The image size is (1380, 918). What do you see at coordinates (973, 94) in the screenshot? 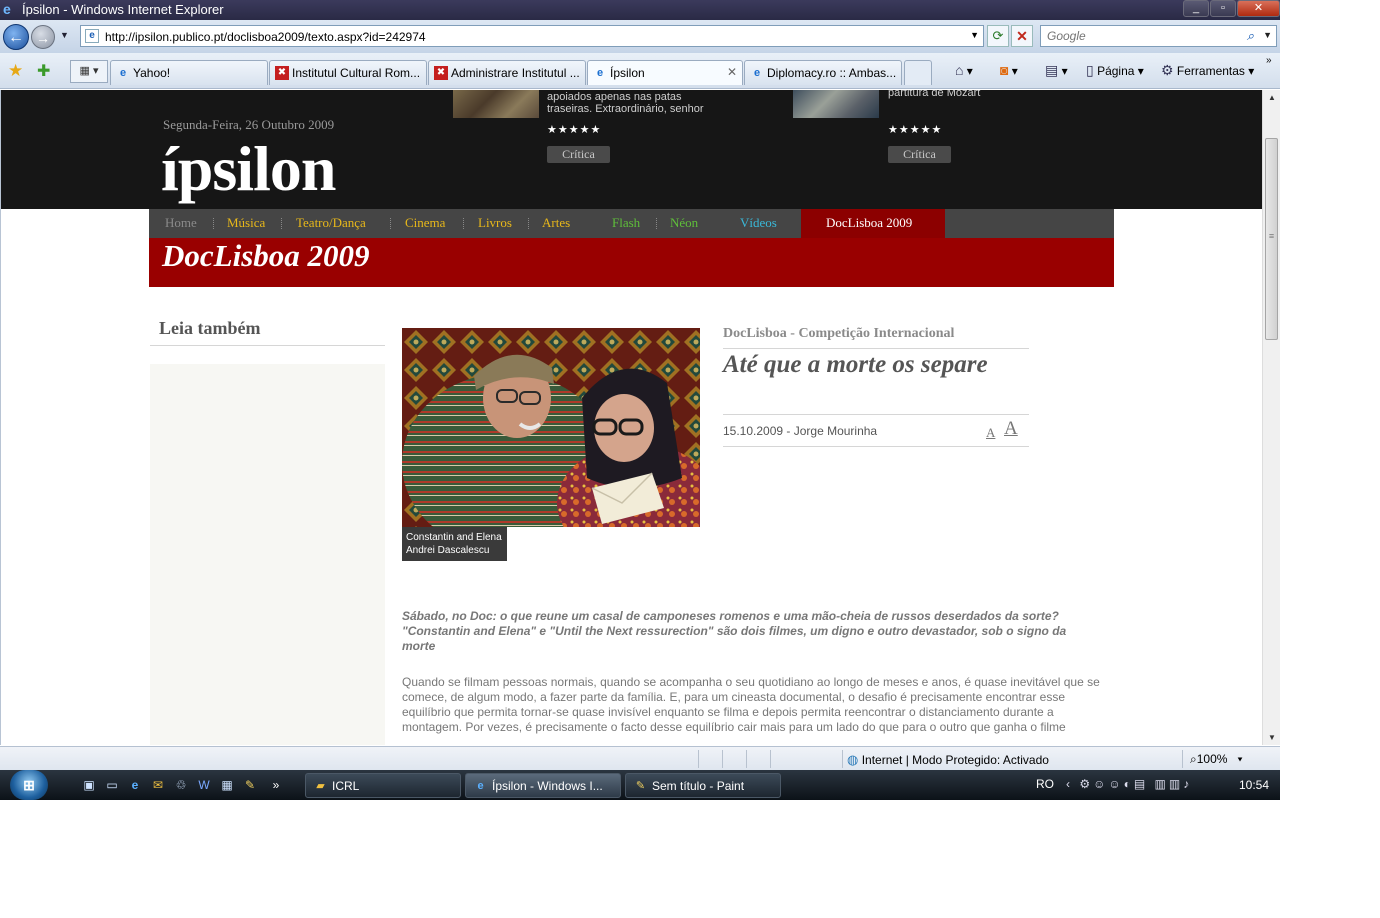
I see `promo-text: partitura de Mozart` at bounding box center [973, 94].